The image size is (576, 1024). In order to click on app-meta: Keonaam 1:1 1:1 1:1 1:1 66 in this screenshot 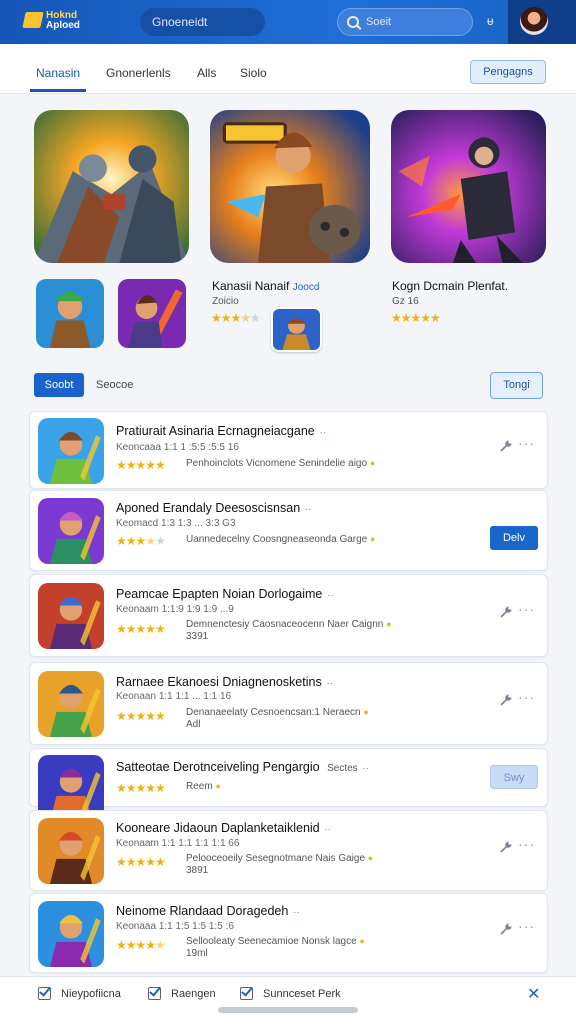, I will do `click(178, 843)`.